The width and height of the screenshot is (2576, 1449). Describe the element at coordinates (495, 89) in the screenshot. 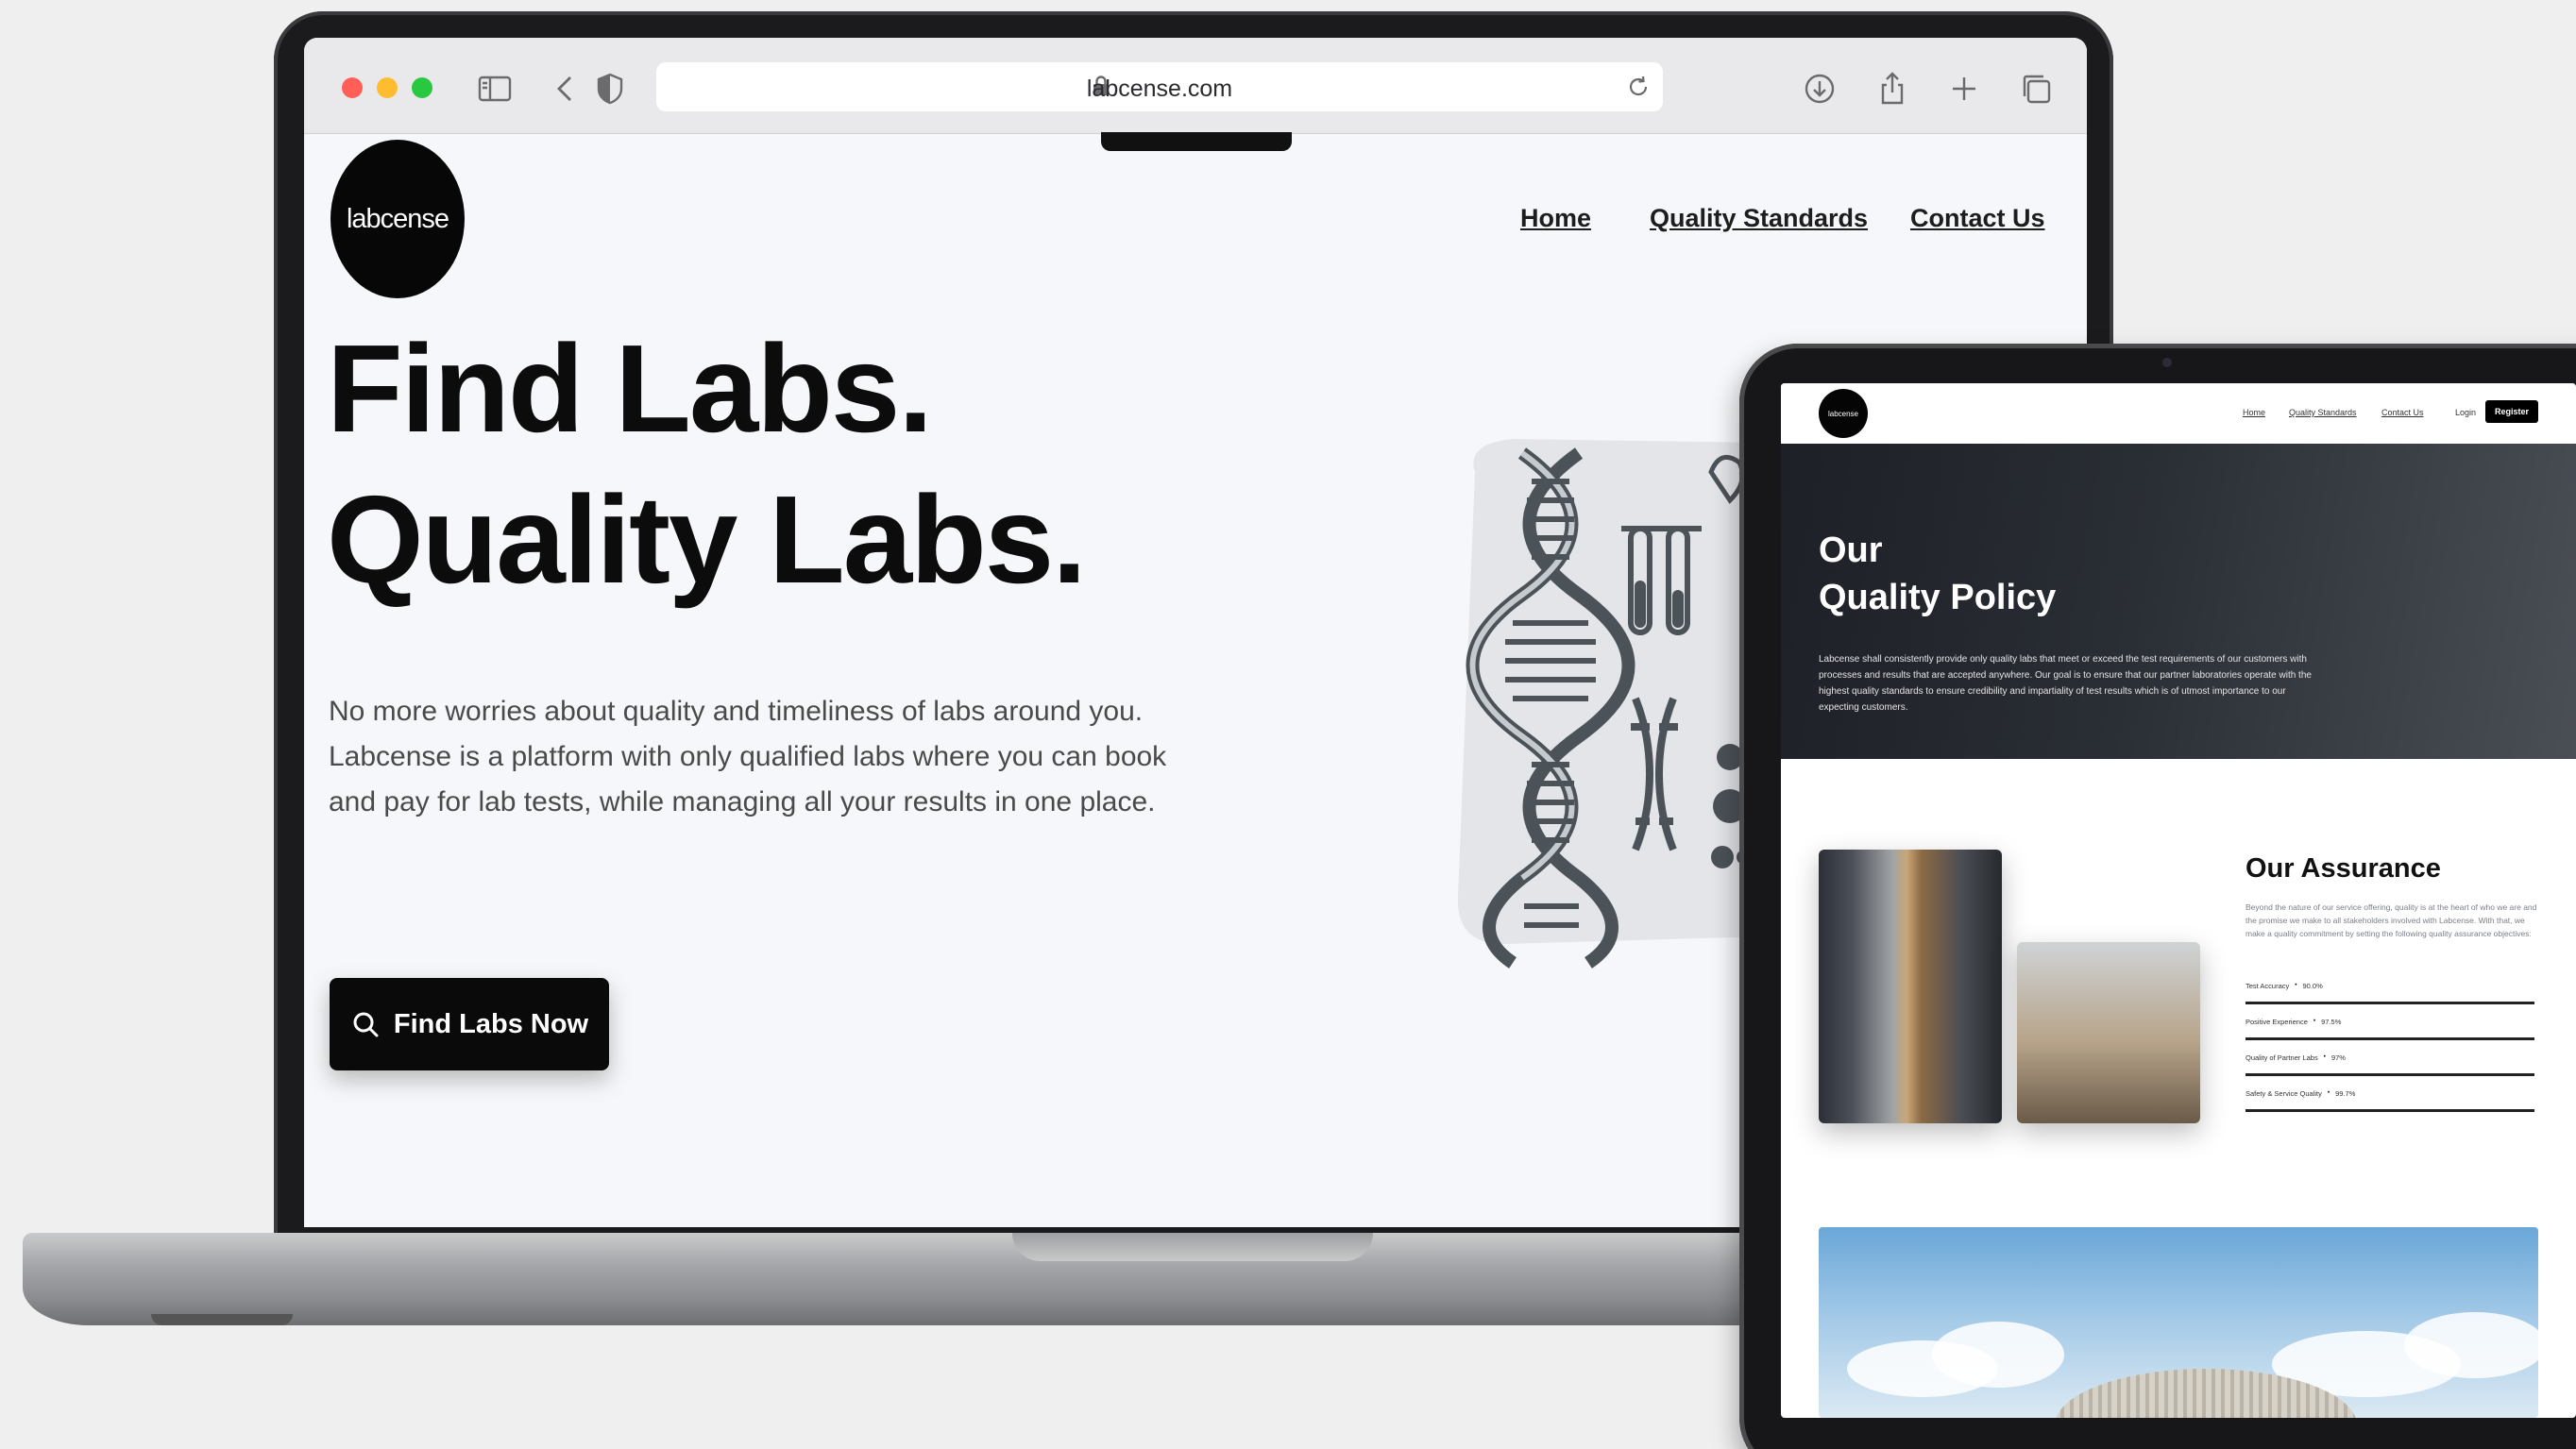

I see `sidebar-icon` at that location.